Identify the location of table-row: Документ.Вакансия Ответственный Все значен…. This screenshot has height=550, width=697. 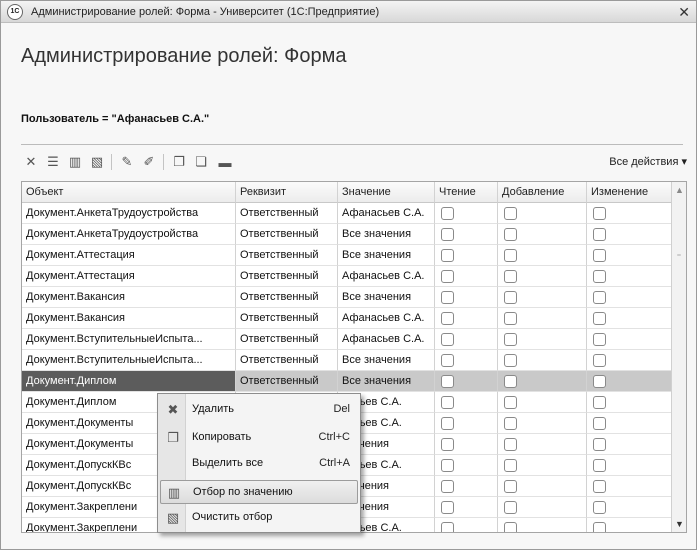
(347, 297).